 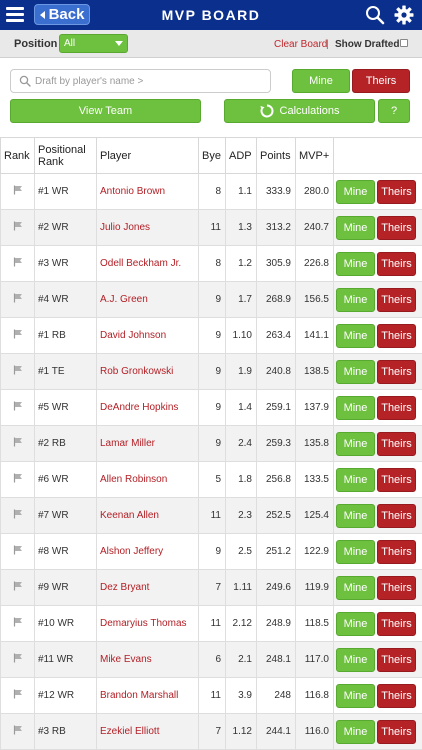 What do you see at coordinates (147, 479) in the screenshot?
I see `player-name: Allen Robinson` at bounding box center [147, 479].